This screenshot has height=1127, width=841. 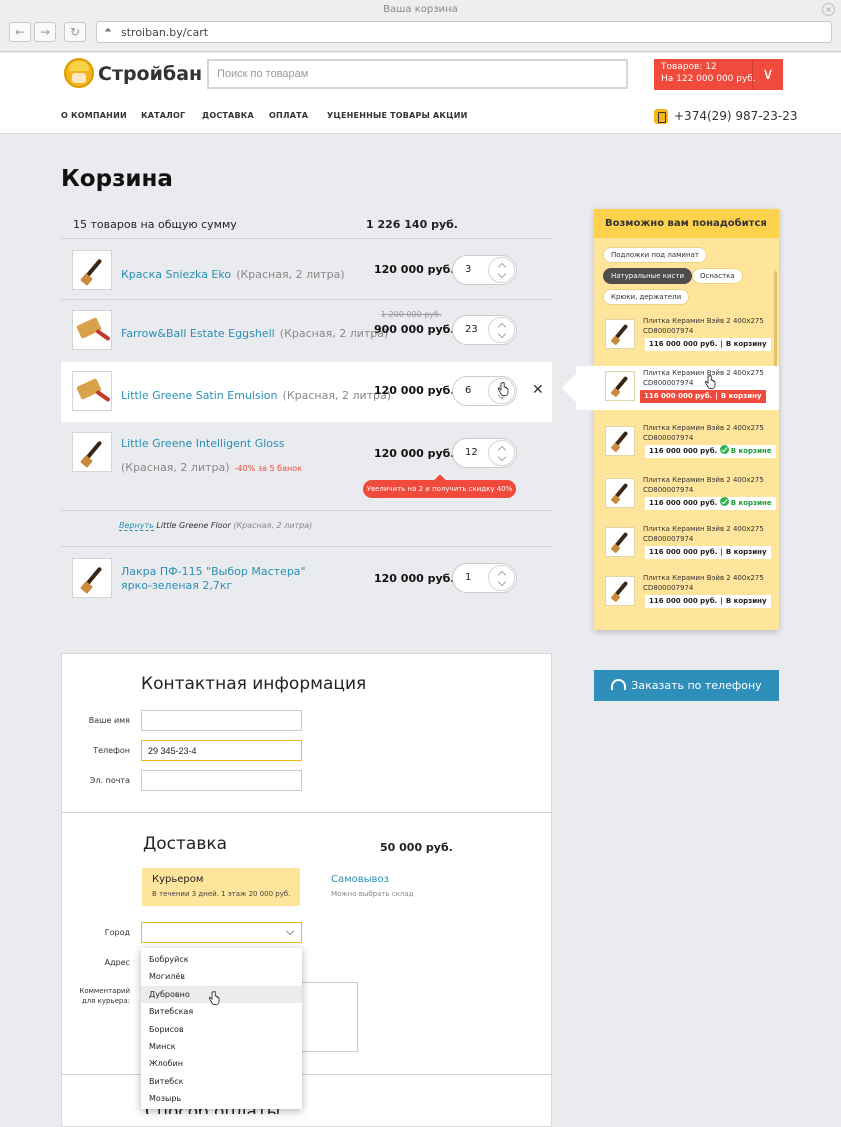 What do you see at coordinates (221, 1081) in the screenshot?
I see `city-option: Витебск` at bounding box center [221, 1081].